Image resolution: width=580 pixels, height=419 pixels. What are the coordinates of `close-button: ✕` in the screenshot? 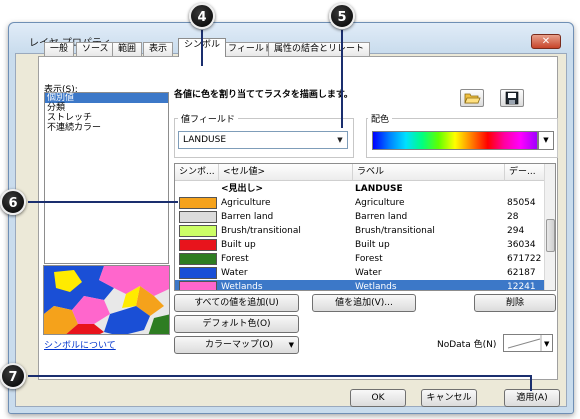 It's located at (546, 41).